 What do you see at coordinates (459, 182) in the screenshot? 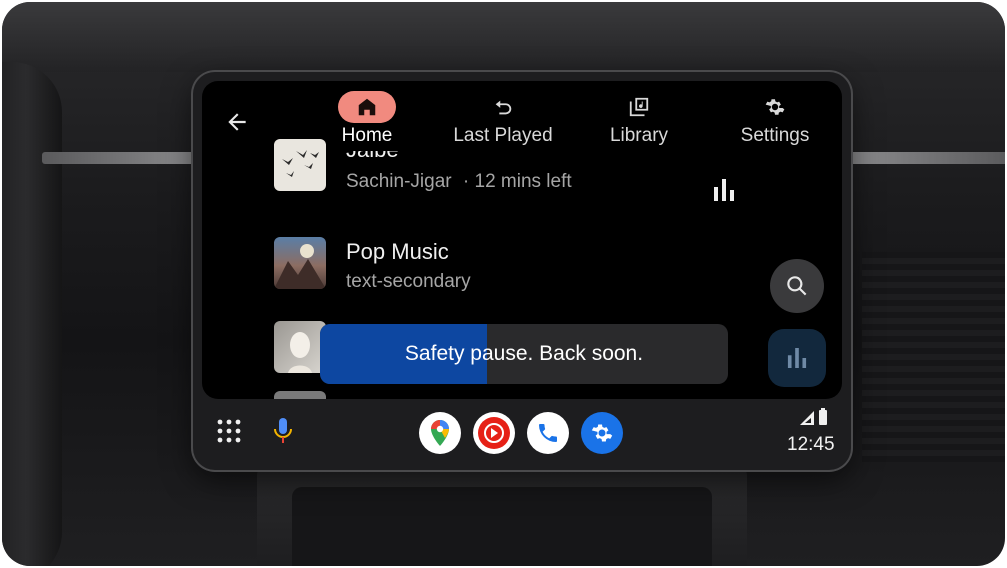
I see `list-item-subtitle: Sachin-Jigar · 12 mins left` at bounding box center [459, 182].